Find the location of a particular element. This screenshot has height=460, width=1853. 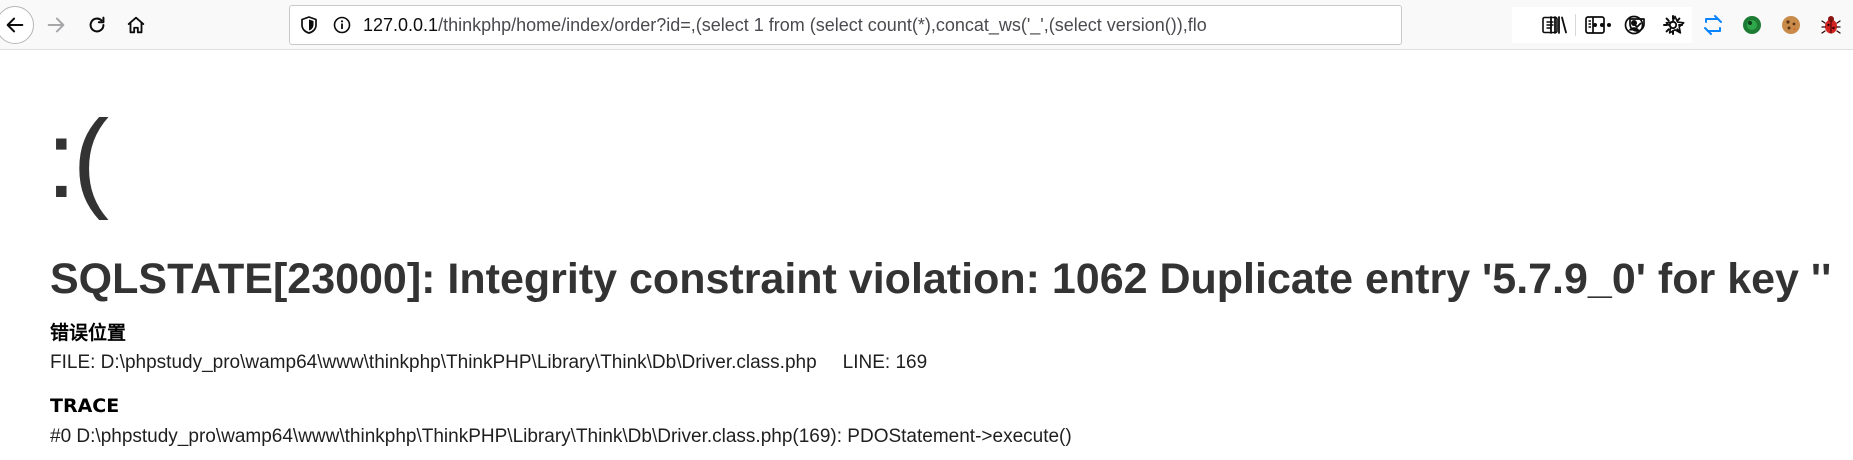

info-icon is located at coordinates (342, 25).